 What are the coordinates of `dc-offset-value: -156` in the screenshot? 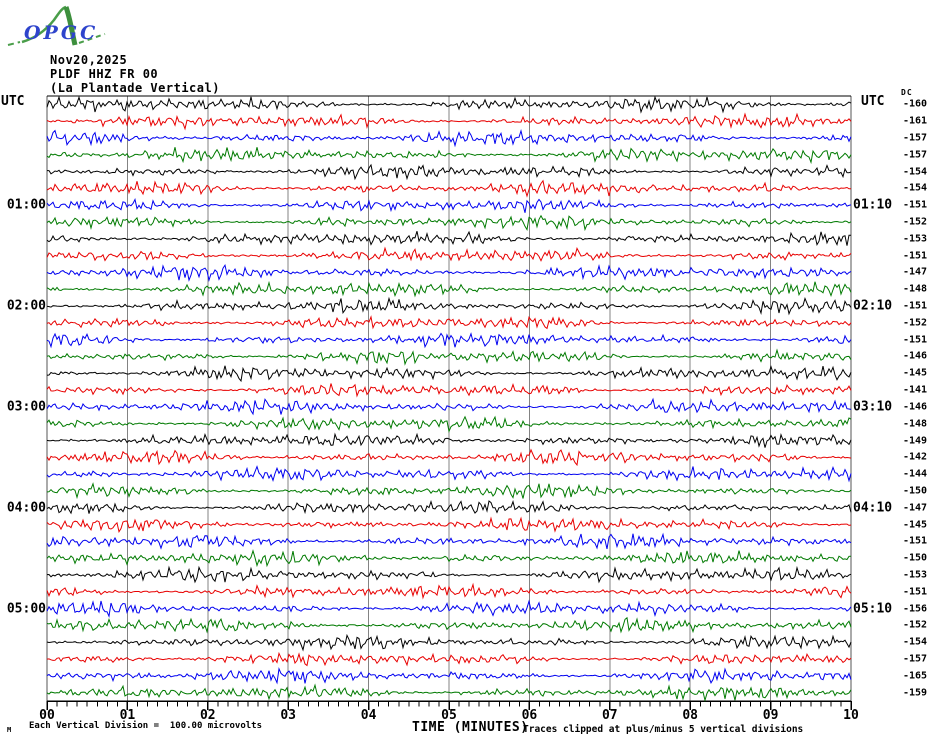 It's located at (915, 609).